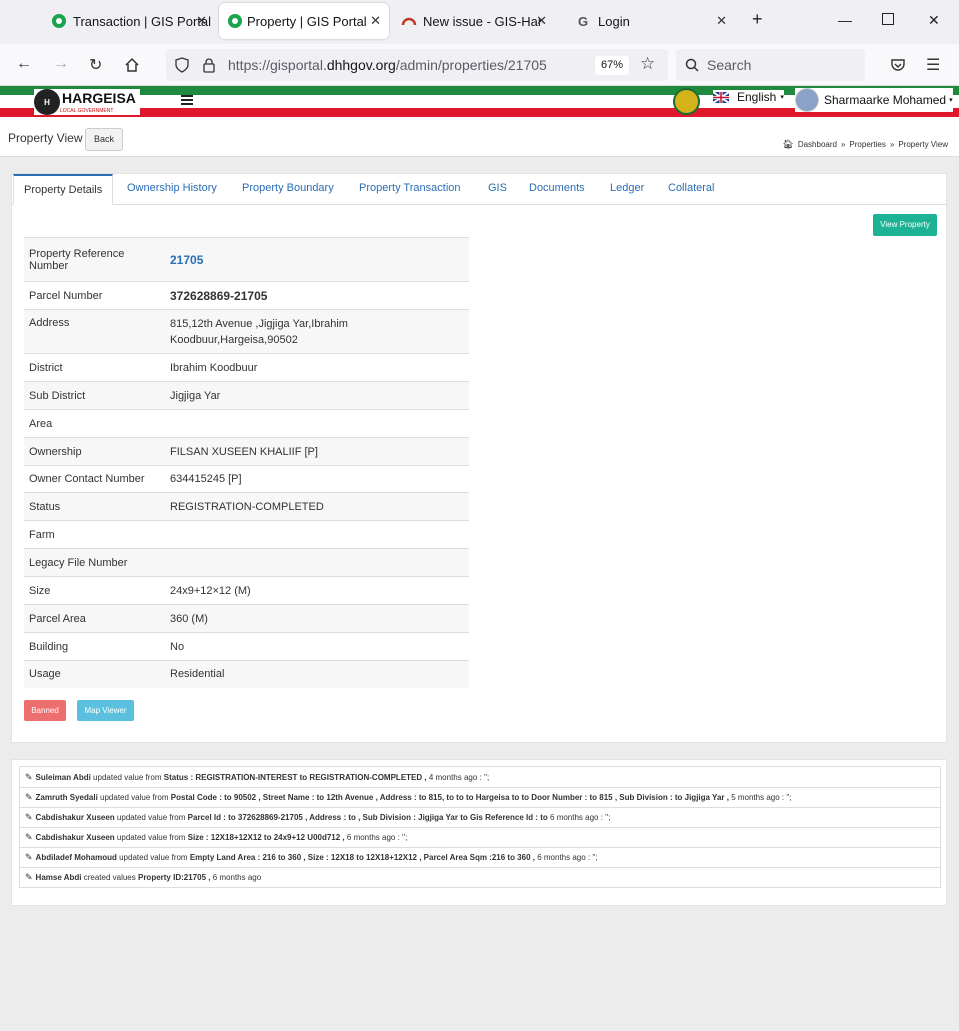 The height and width of the screenshot is (1031, 959). What do you see at coordinates (647, 64) in the screenshot?
I see `bookmark-star-icon: ☆` at bounding box center [647, 64].